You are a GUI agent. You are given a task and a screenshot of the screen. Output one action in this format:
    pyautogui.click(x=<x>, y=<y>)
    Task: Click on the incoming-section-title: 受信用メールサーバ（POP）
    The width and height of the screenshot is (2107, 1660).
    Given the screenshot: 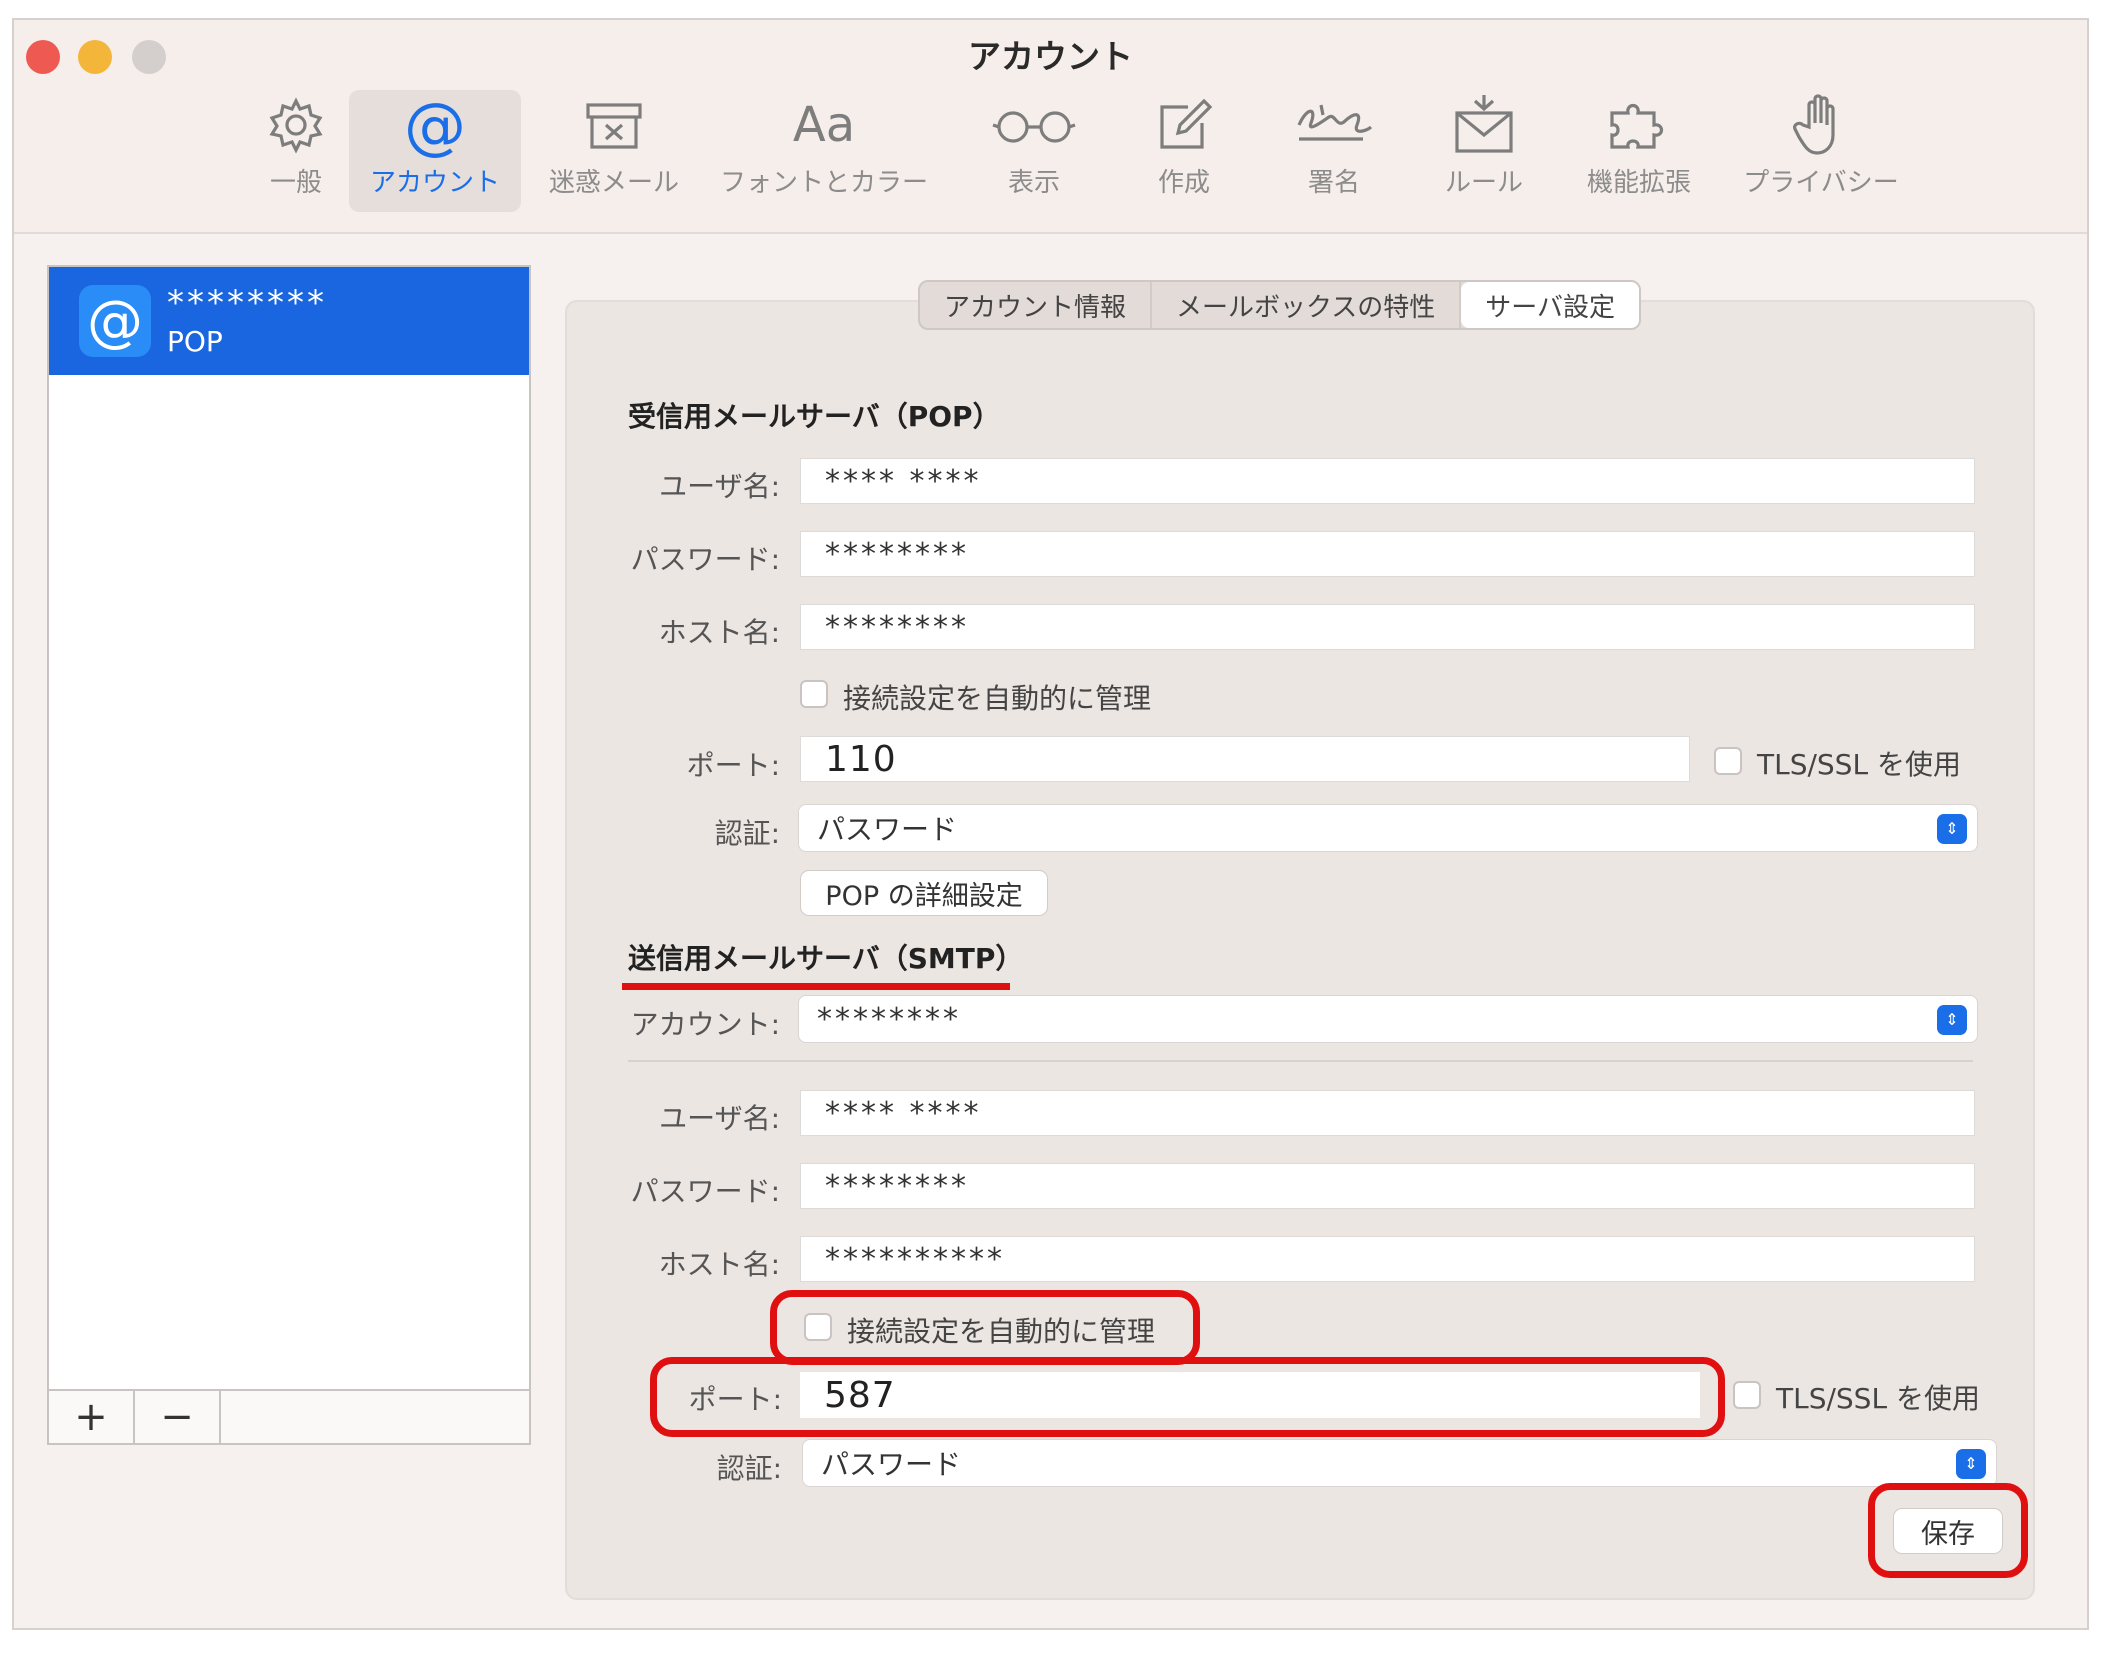 What is the action you would take?
    pyautogui.click(x=814, y=416)
    